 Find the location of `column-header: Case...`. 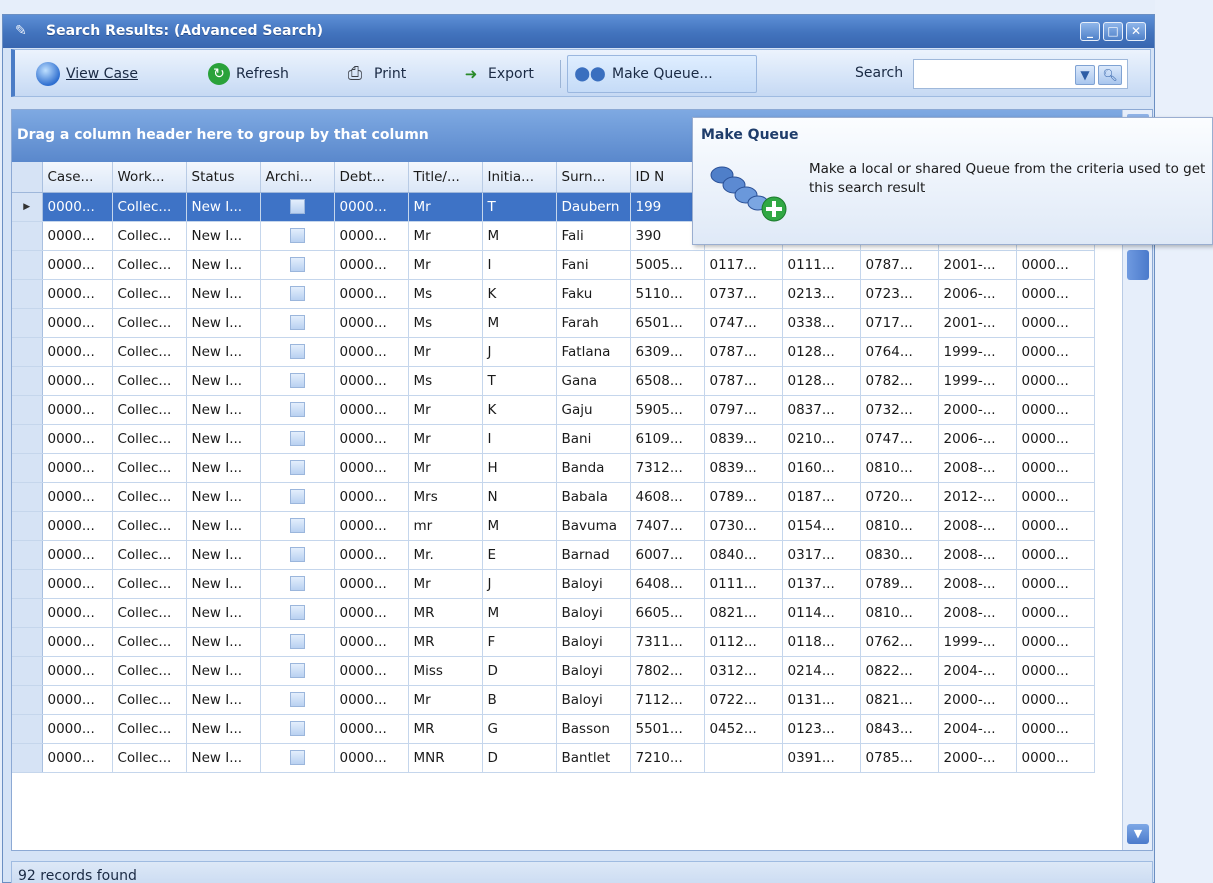

column-header: Case... is located at coordinates (77, 177).